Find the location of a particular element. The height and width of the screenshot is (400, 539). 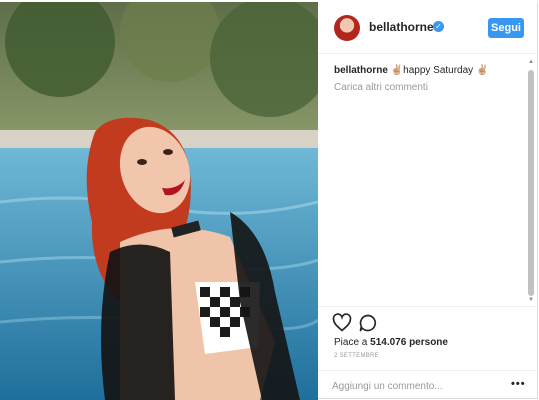

comment-icon is located at coordinates (368, 323).